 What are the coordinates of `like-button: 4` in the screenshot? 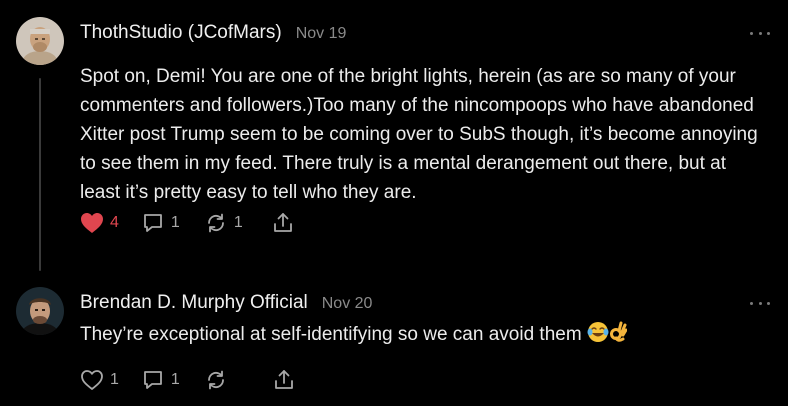 It's located at (99, 223).